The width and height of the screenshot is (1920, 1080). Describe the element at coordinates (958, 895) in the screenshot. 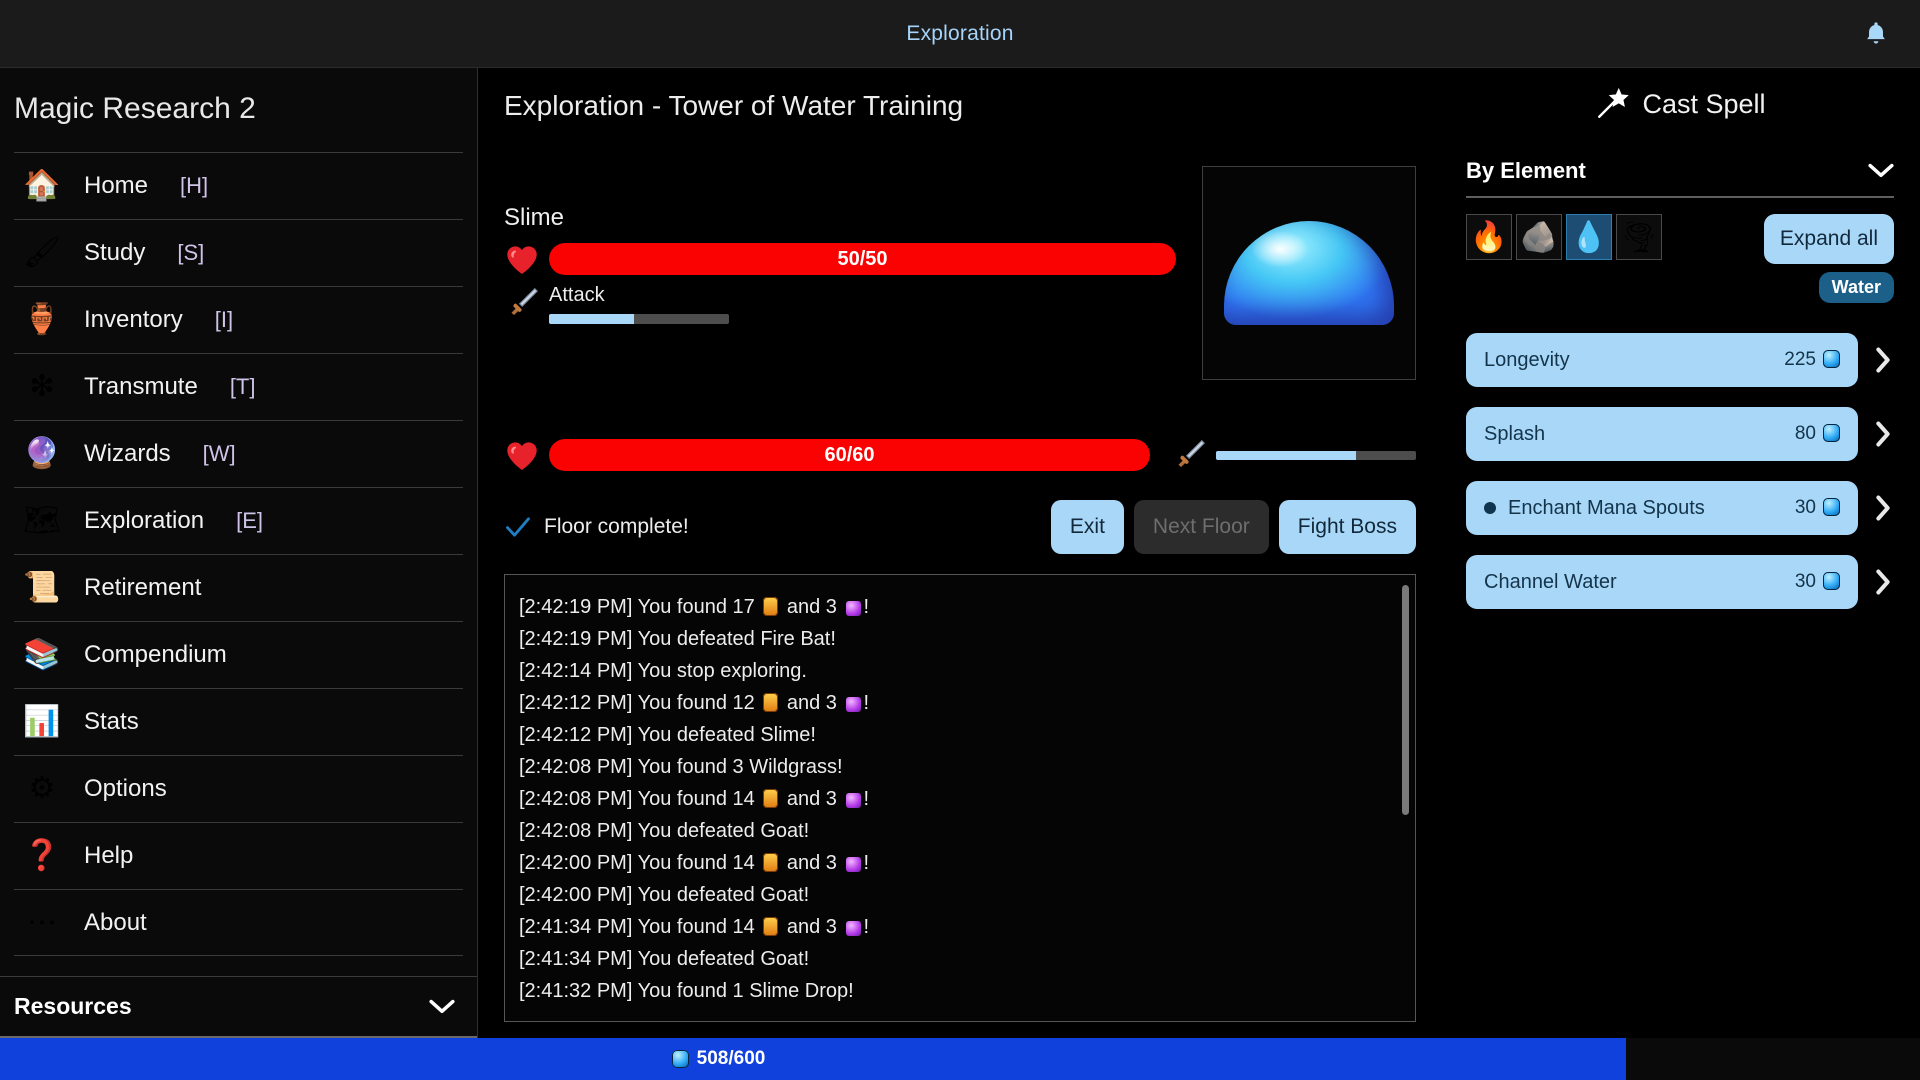

I see `log-line: [2:42:00 PM] You defeated Goat!` at that location.